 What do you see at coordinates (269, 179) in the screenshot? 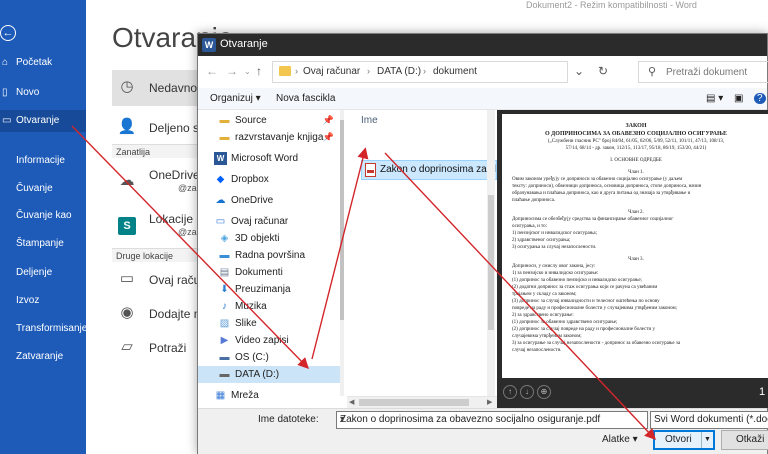
I see `nav-dropbox: ◆ Dropbox` at bounding box center [269, 179].